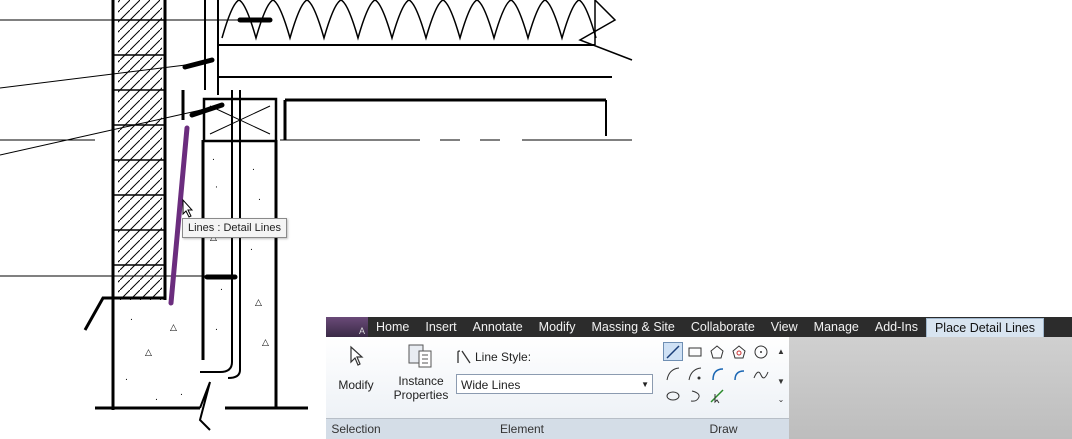 The image size is (1072, 439). I want to click on selected-detail-line, so click(179, 215).